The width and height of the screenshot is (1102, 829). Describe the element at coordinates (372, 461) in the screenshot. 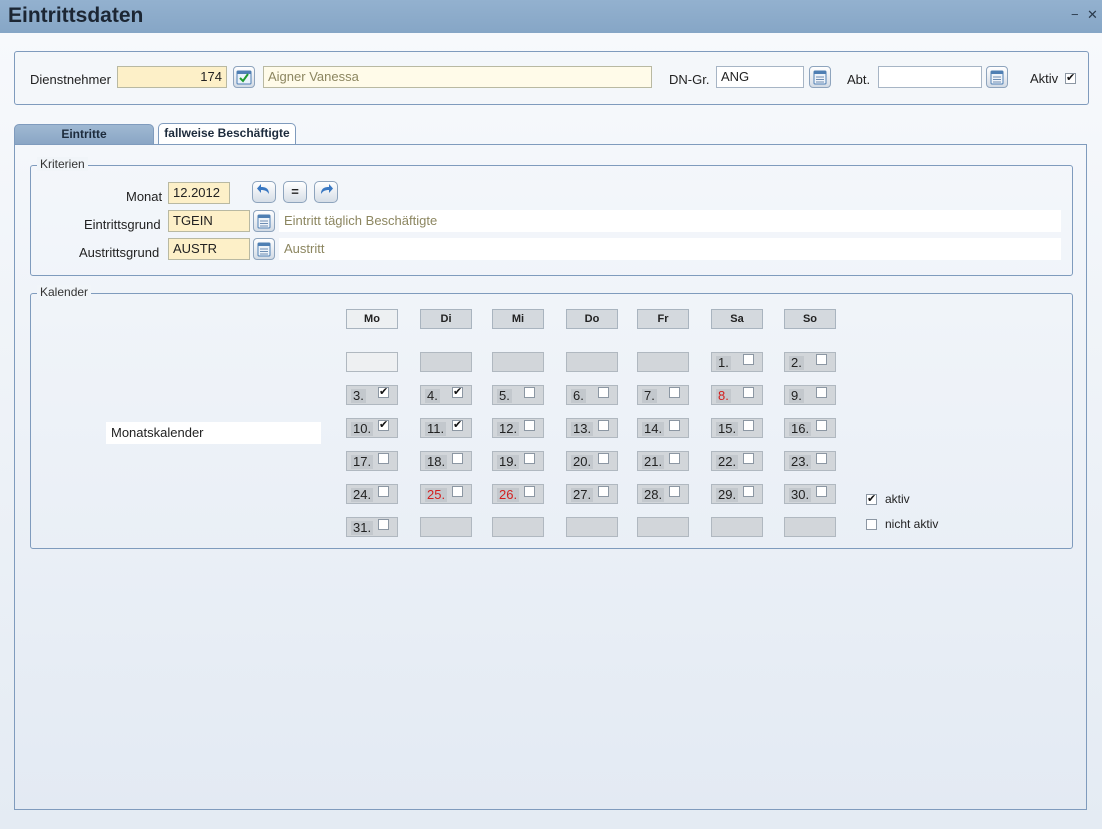

I see `calendar-day-cell: 17.` at that location.